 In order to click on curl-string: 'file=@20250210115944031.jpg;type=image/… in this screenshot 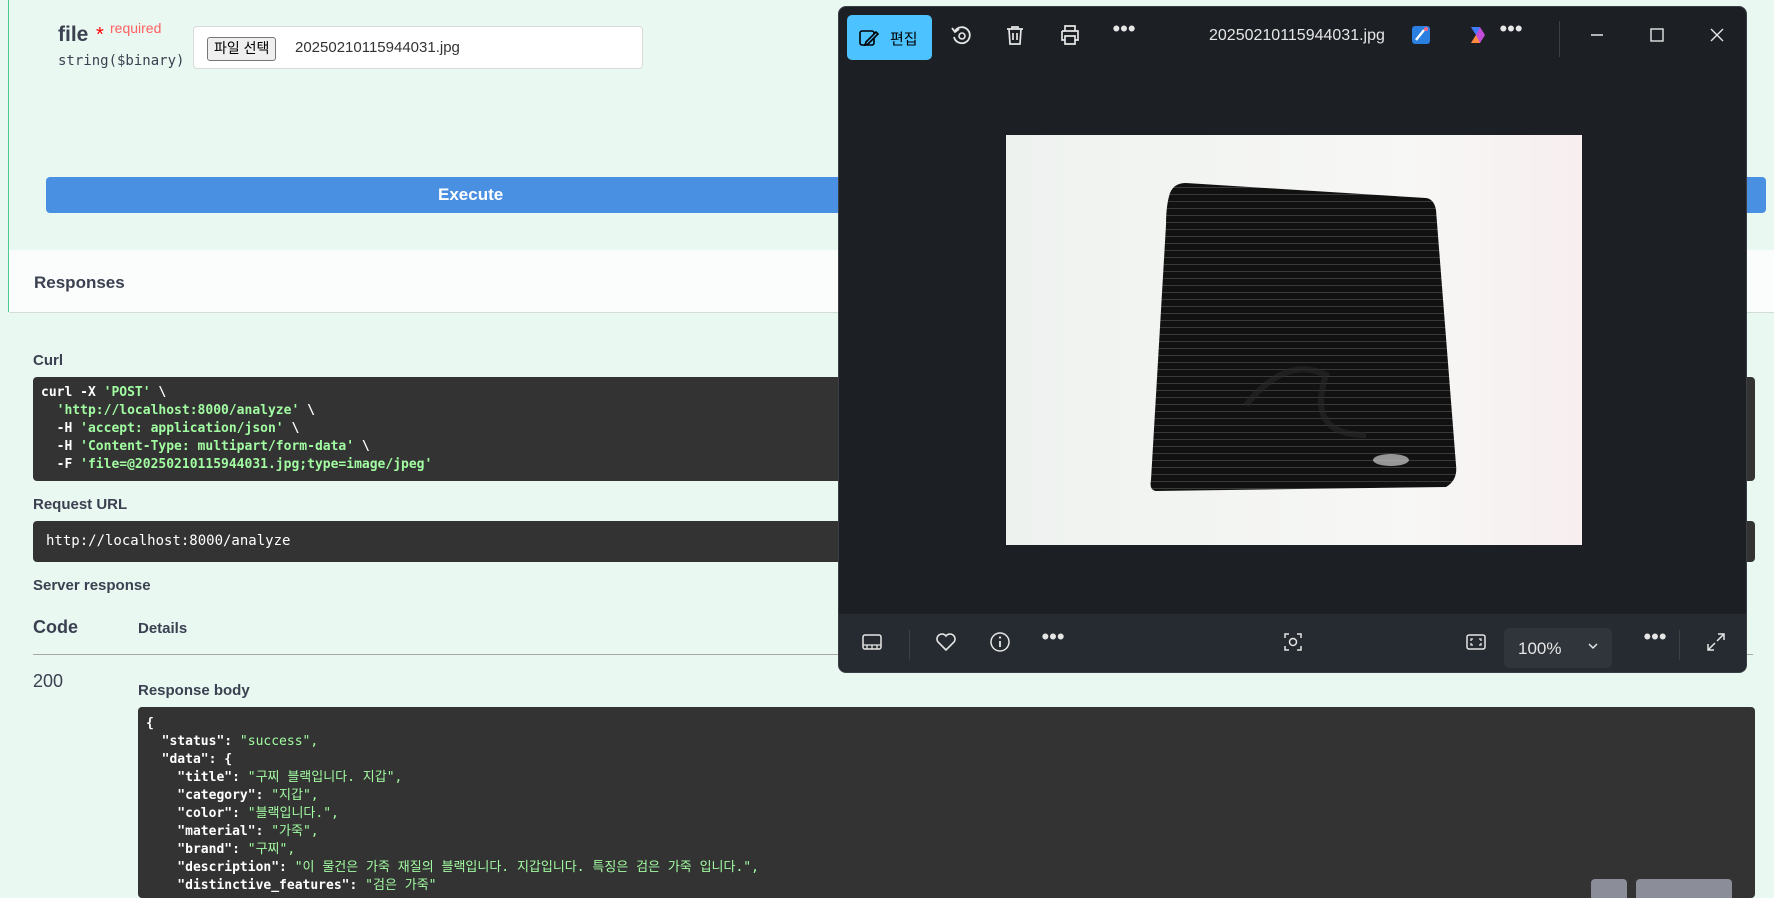, I will do `click(256, 464)`.